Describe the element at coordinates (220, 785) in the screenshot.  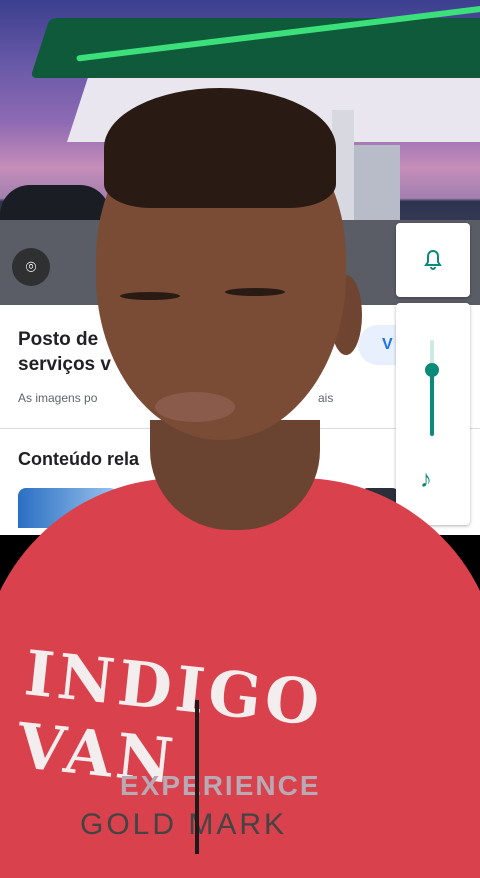
I see `shirt-print-line2: EXPERIENCE` at that location.